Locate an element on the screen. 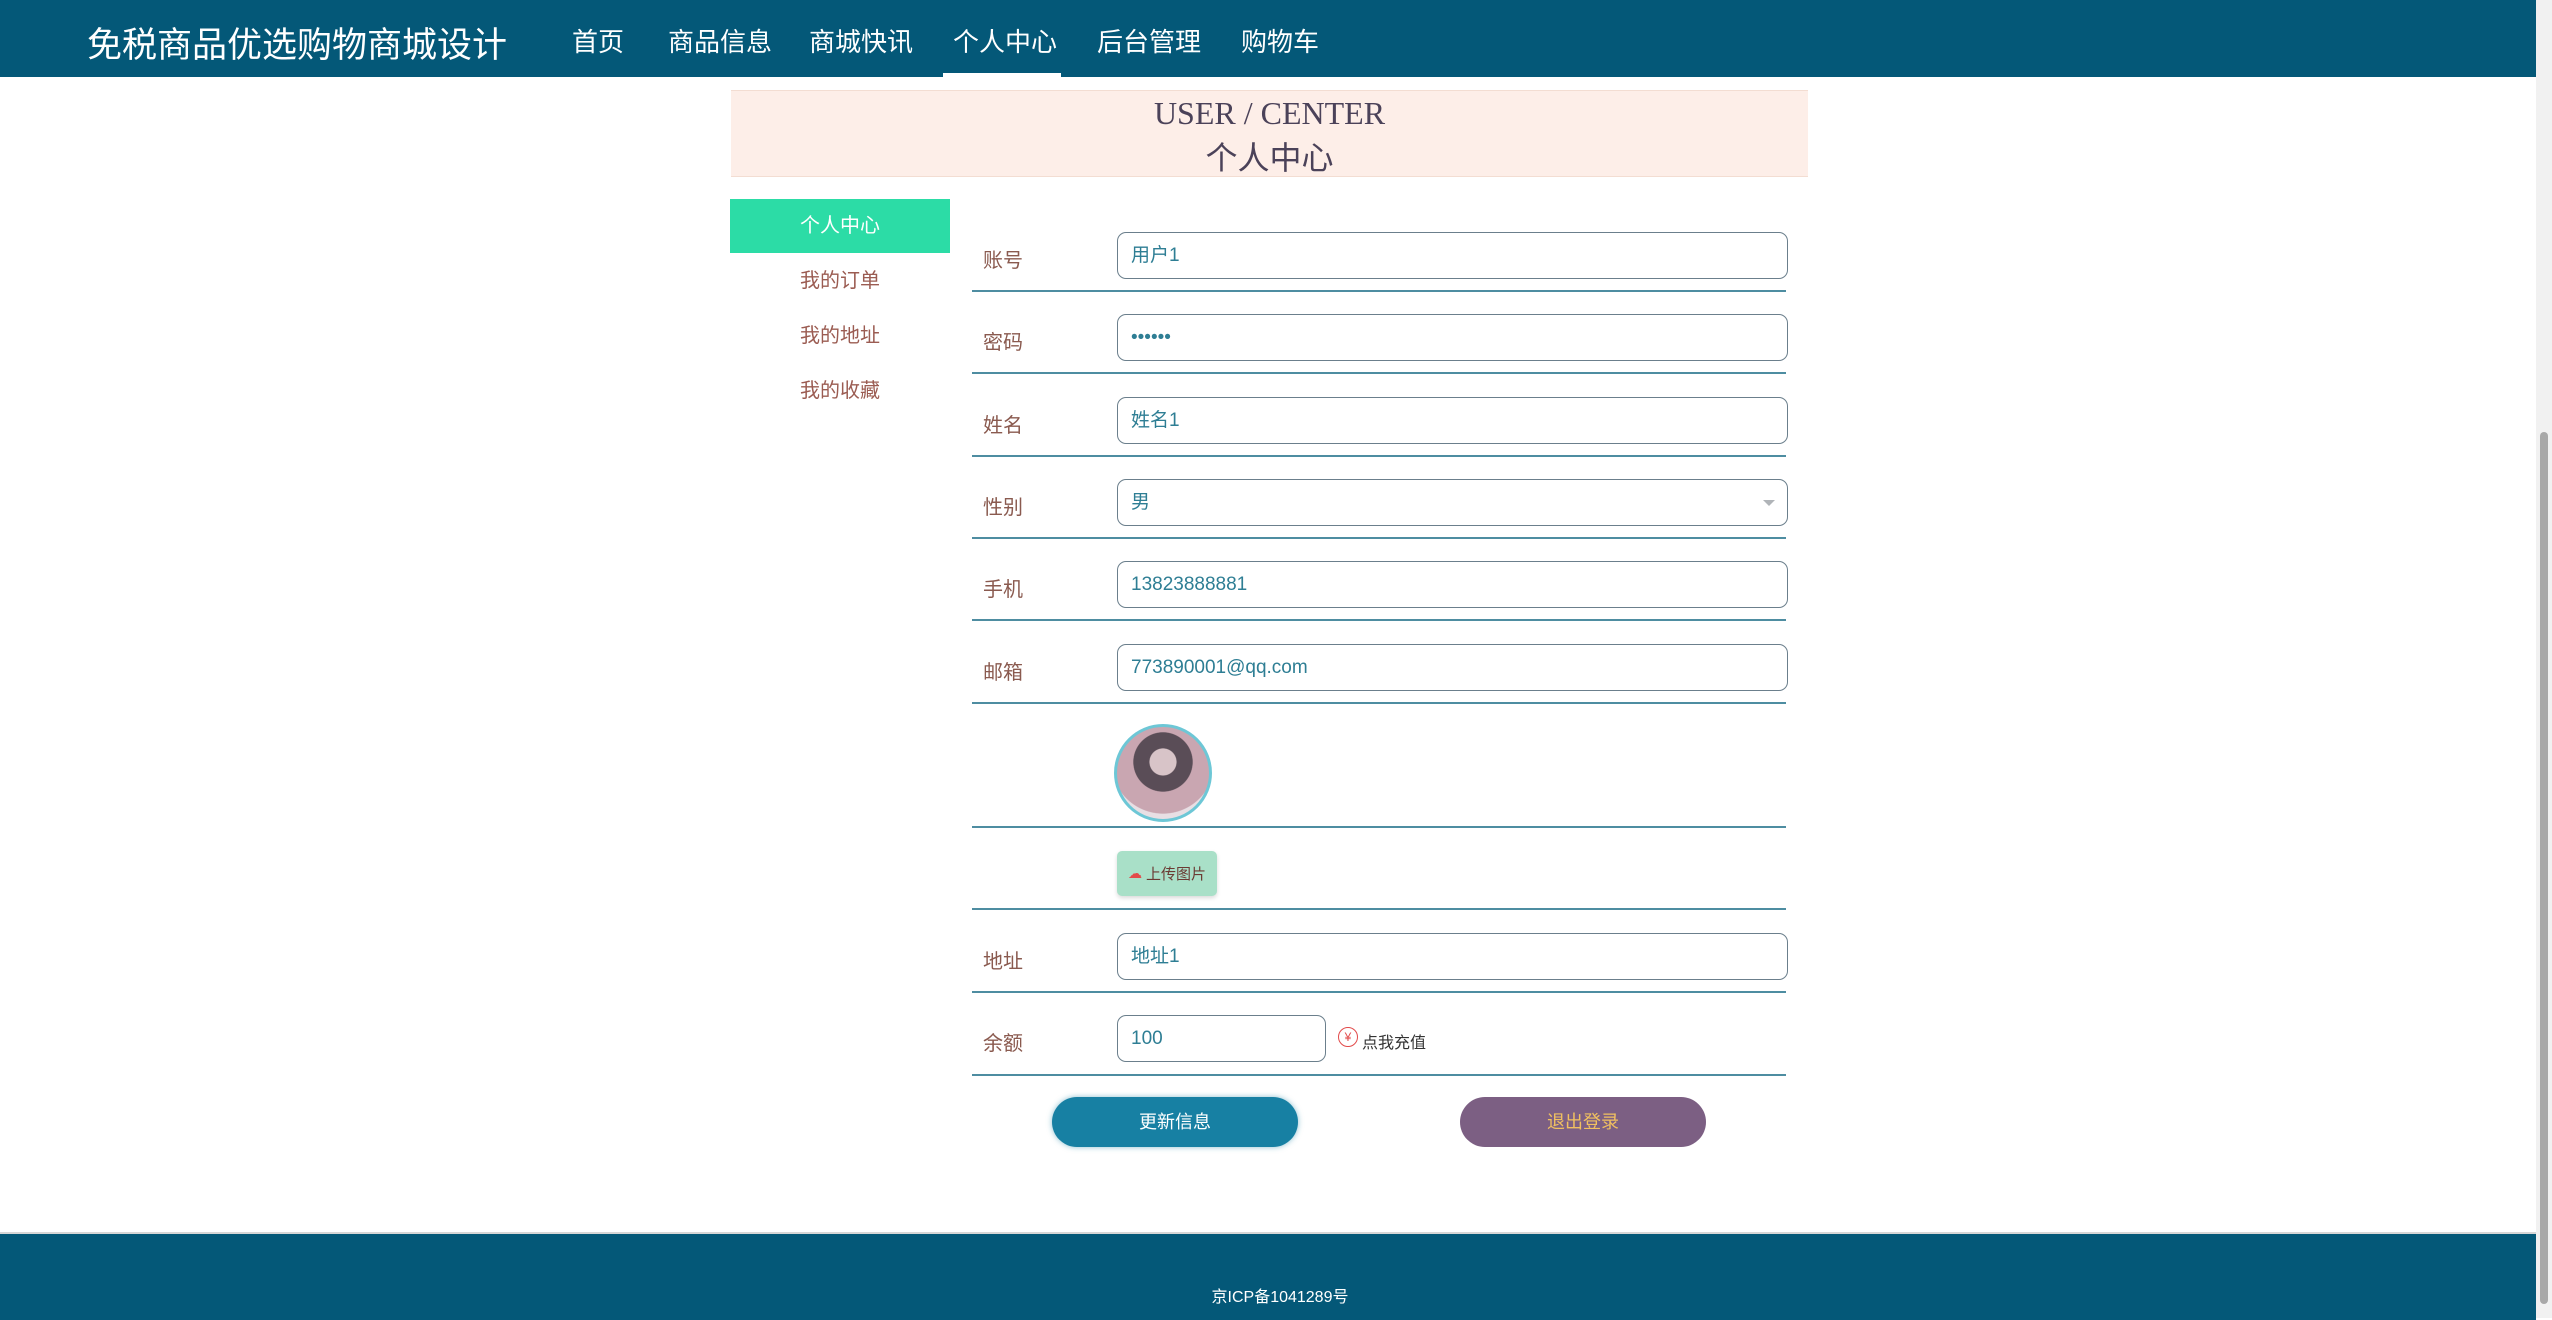 The width and height of the screenshot is (2552, 1320). nav-admin: 后台管理 is located at coordinates (1149, 40).